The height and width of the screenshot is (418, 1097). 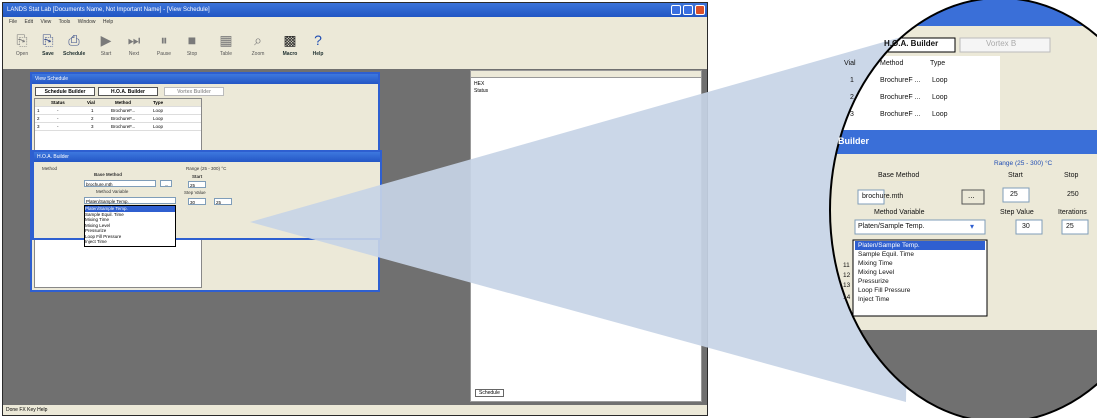 I want to click on mag-option: Loop Fill Pressure, so click(x=884, y=291).